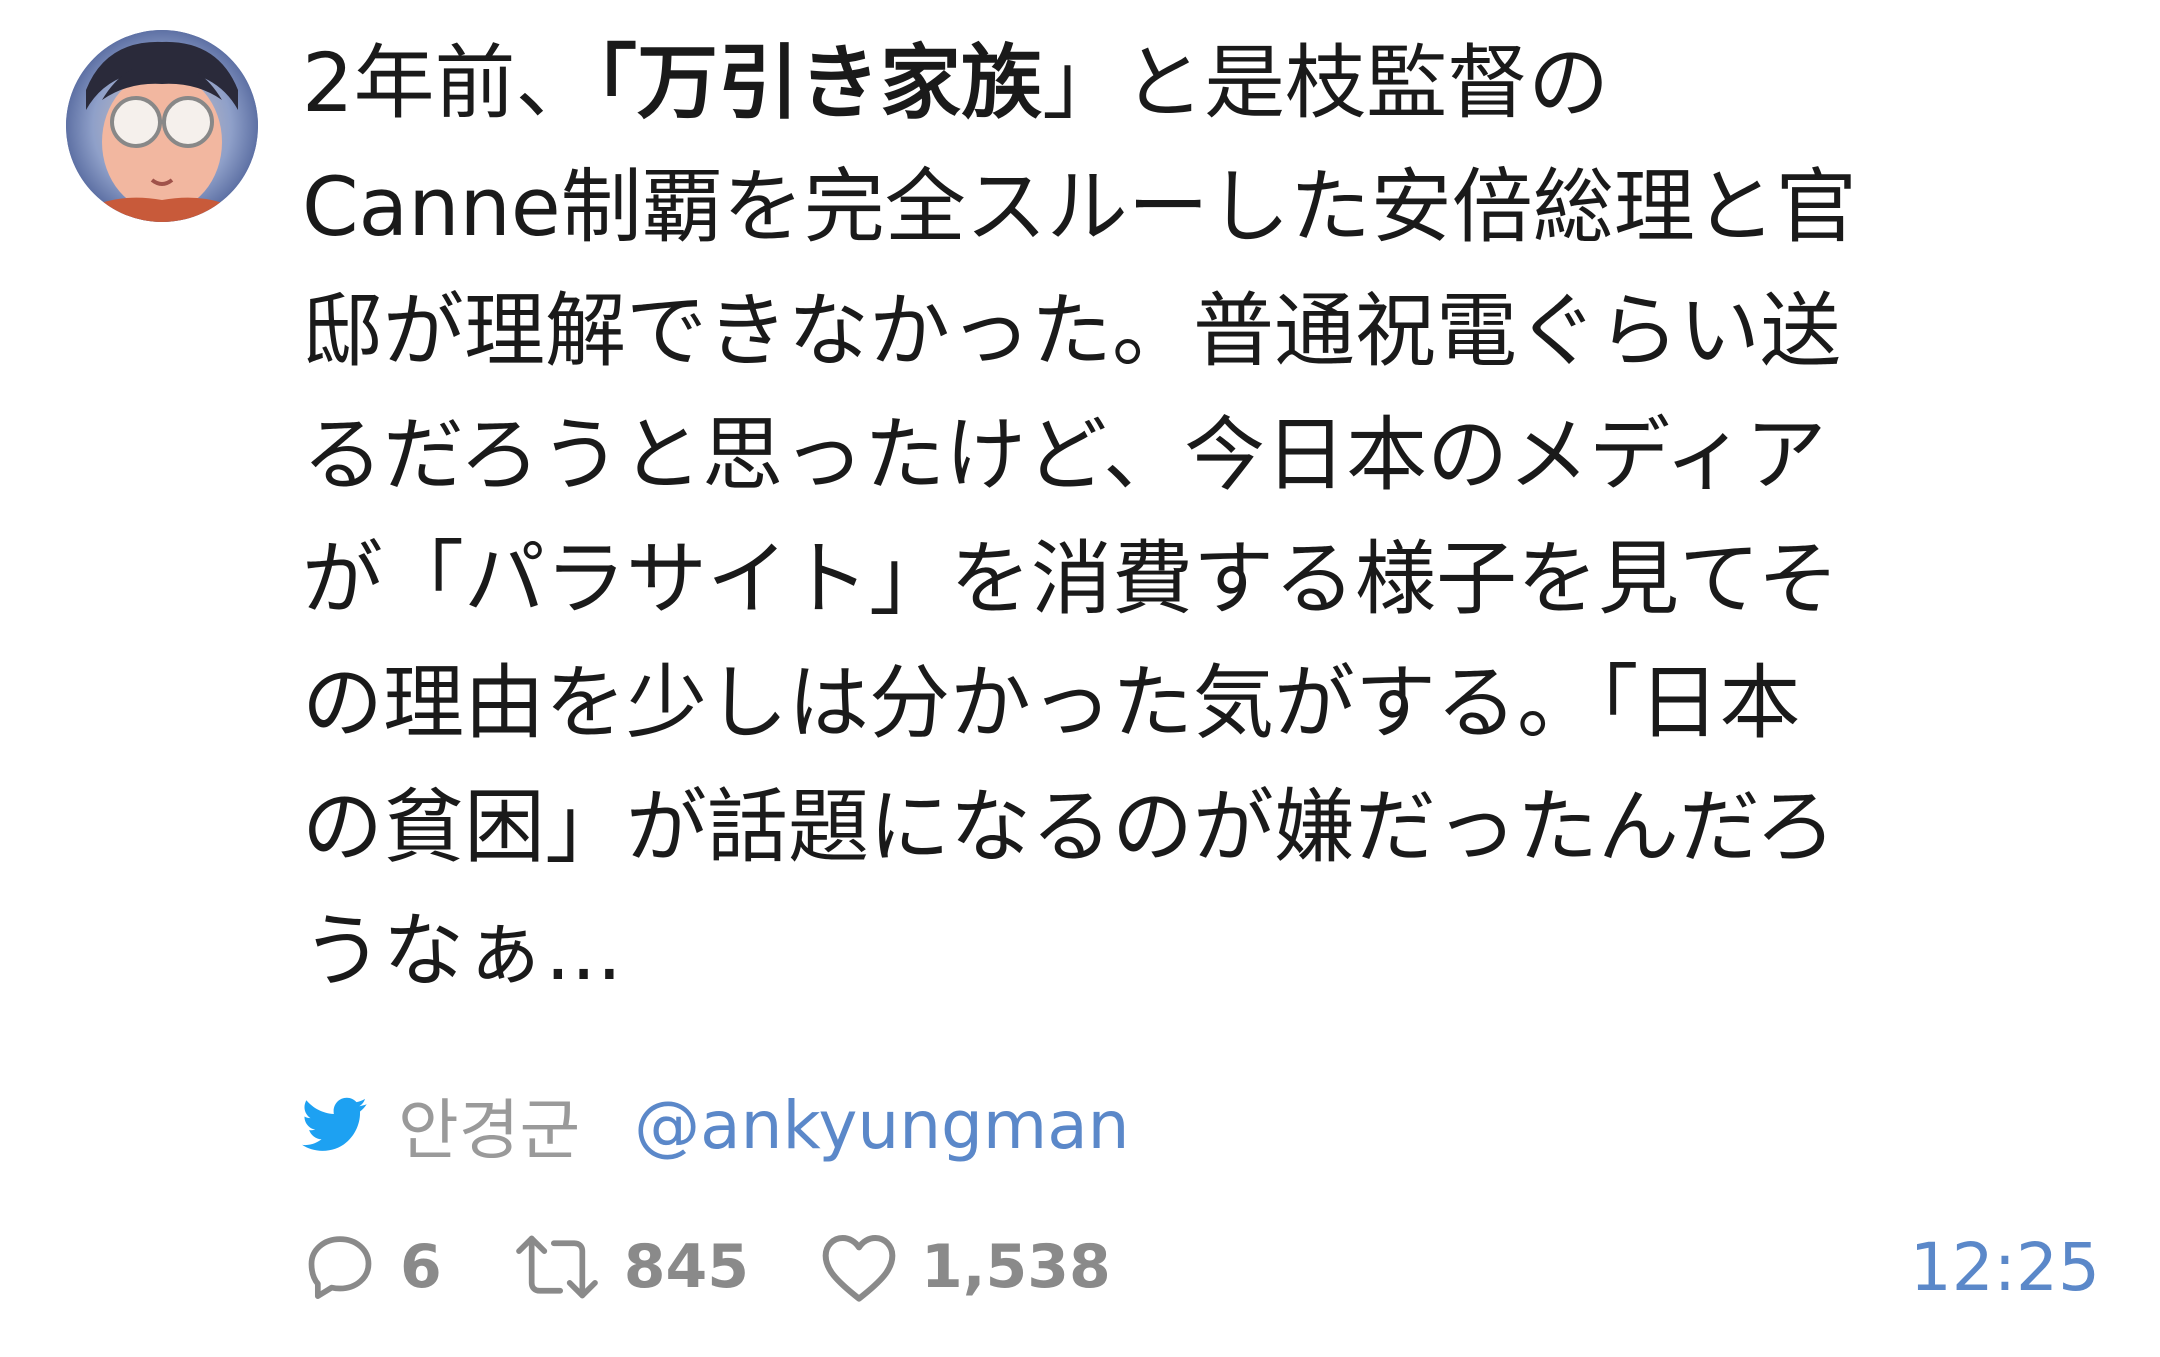 The width and height of the screenshot is (2160, 1357). I want to click on reply-icon, so click(340, 1267).